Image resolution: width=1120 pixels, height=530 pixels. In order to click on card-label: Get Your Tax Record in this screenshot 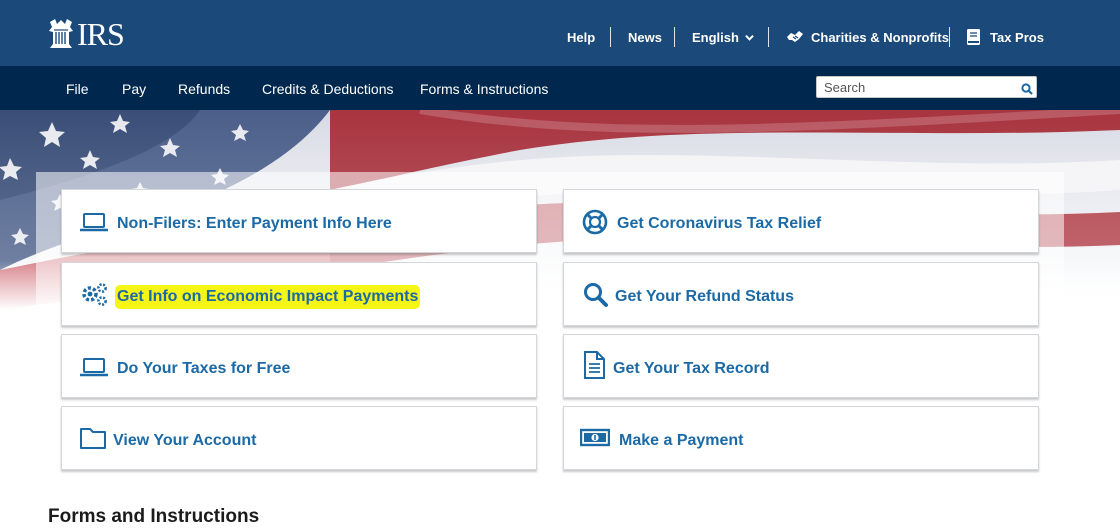, I will do `click(691, 368)`.